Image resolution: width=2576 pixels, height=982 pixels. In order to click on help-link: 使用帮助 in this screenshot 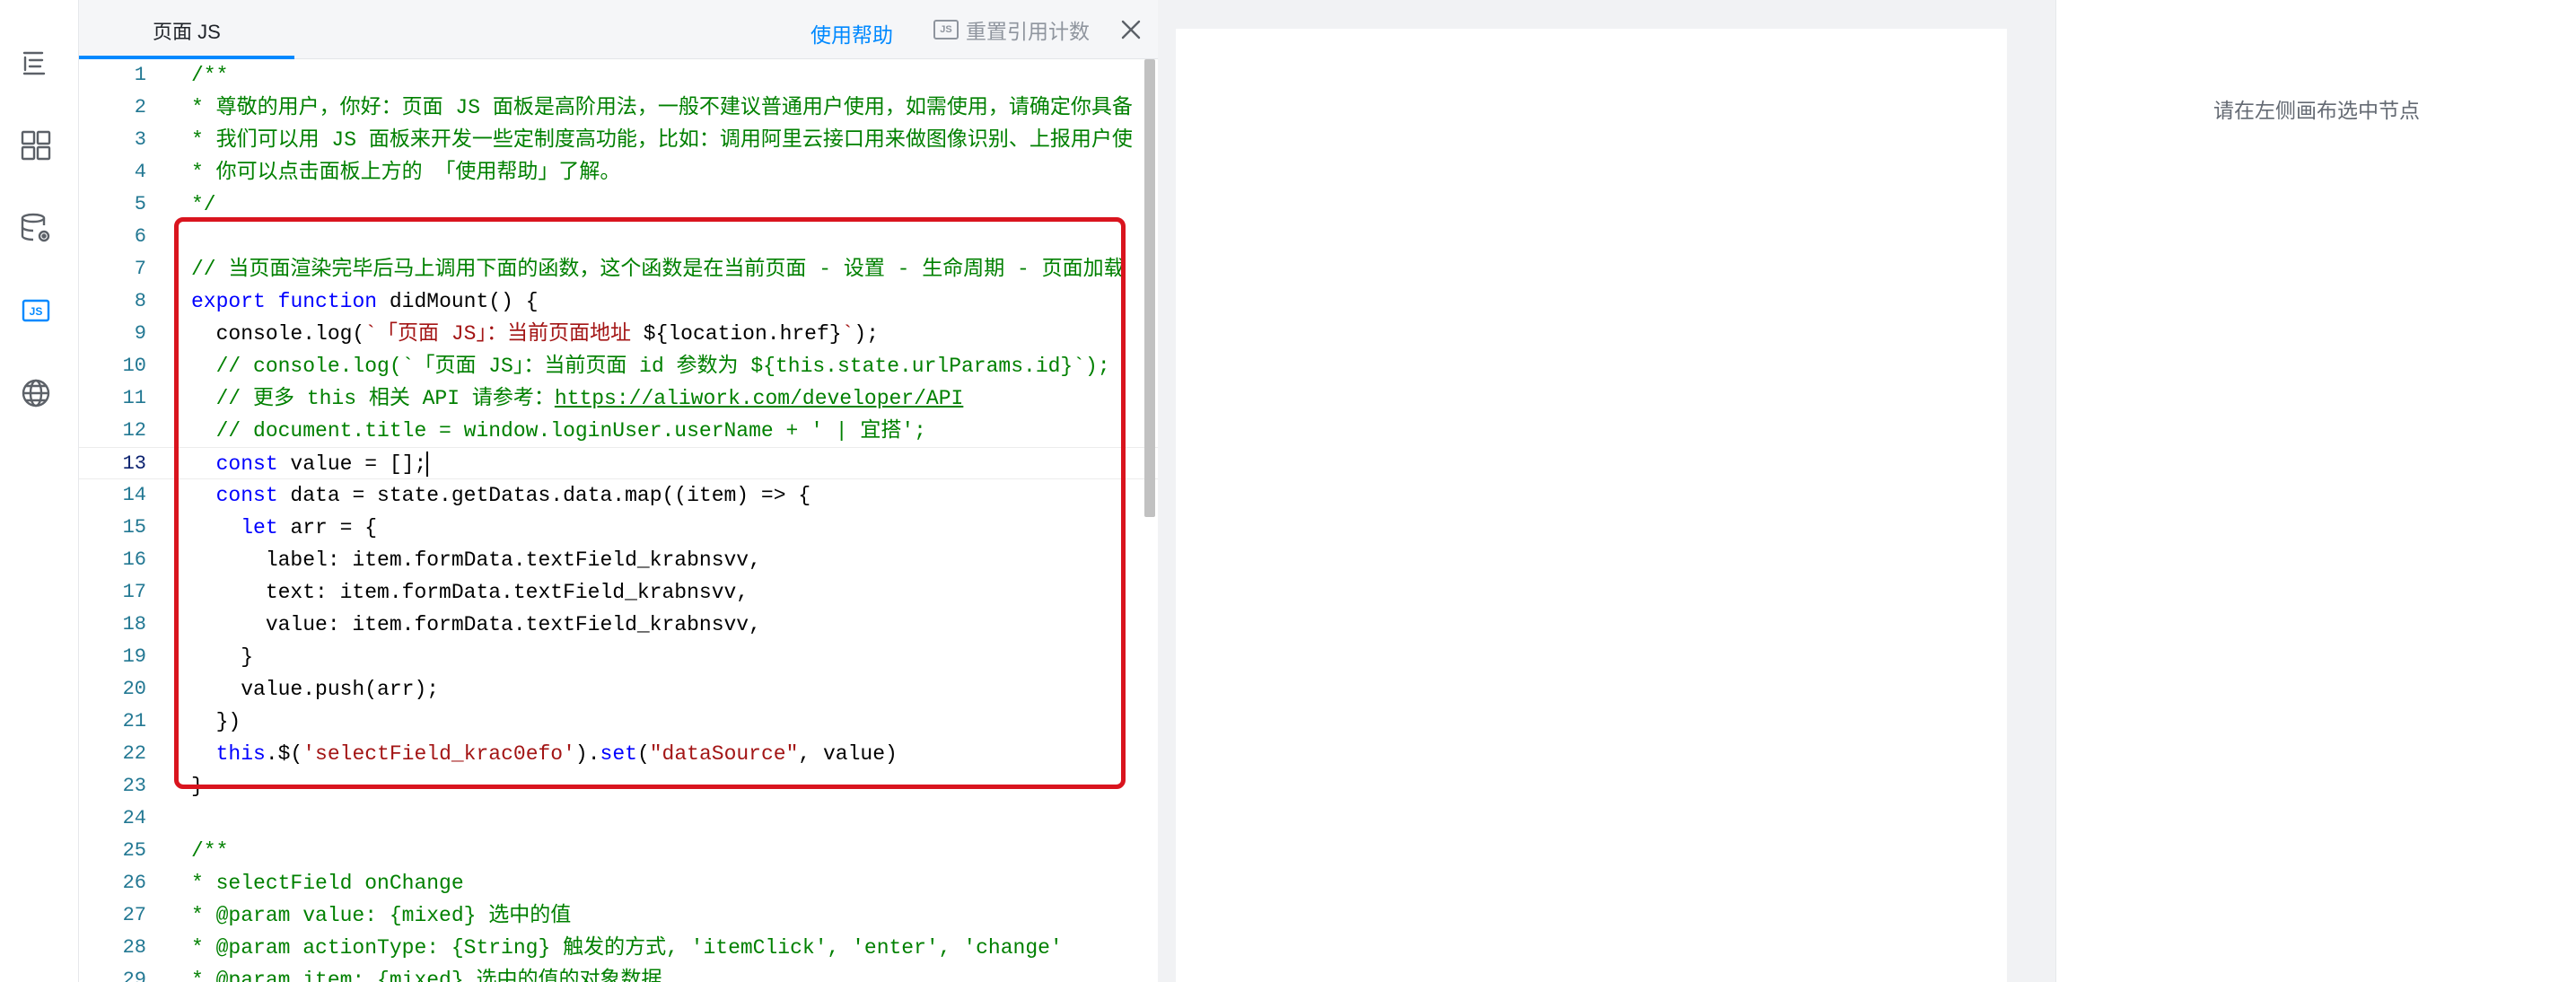, I will do `click(851, 33)`.